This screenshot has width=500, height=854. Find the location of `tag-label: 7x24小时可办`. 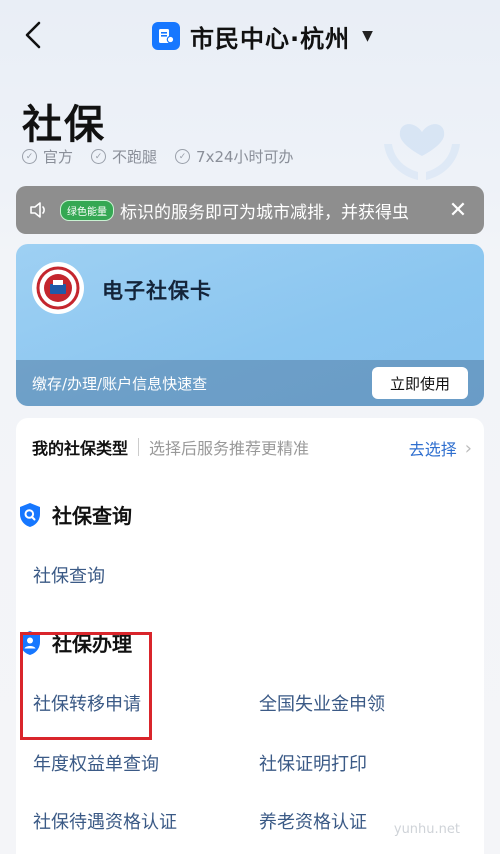

tag-label: 7x24小时可办 is located at coordinates (245, 157).